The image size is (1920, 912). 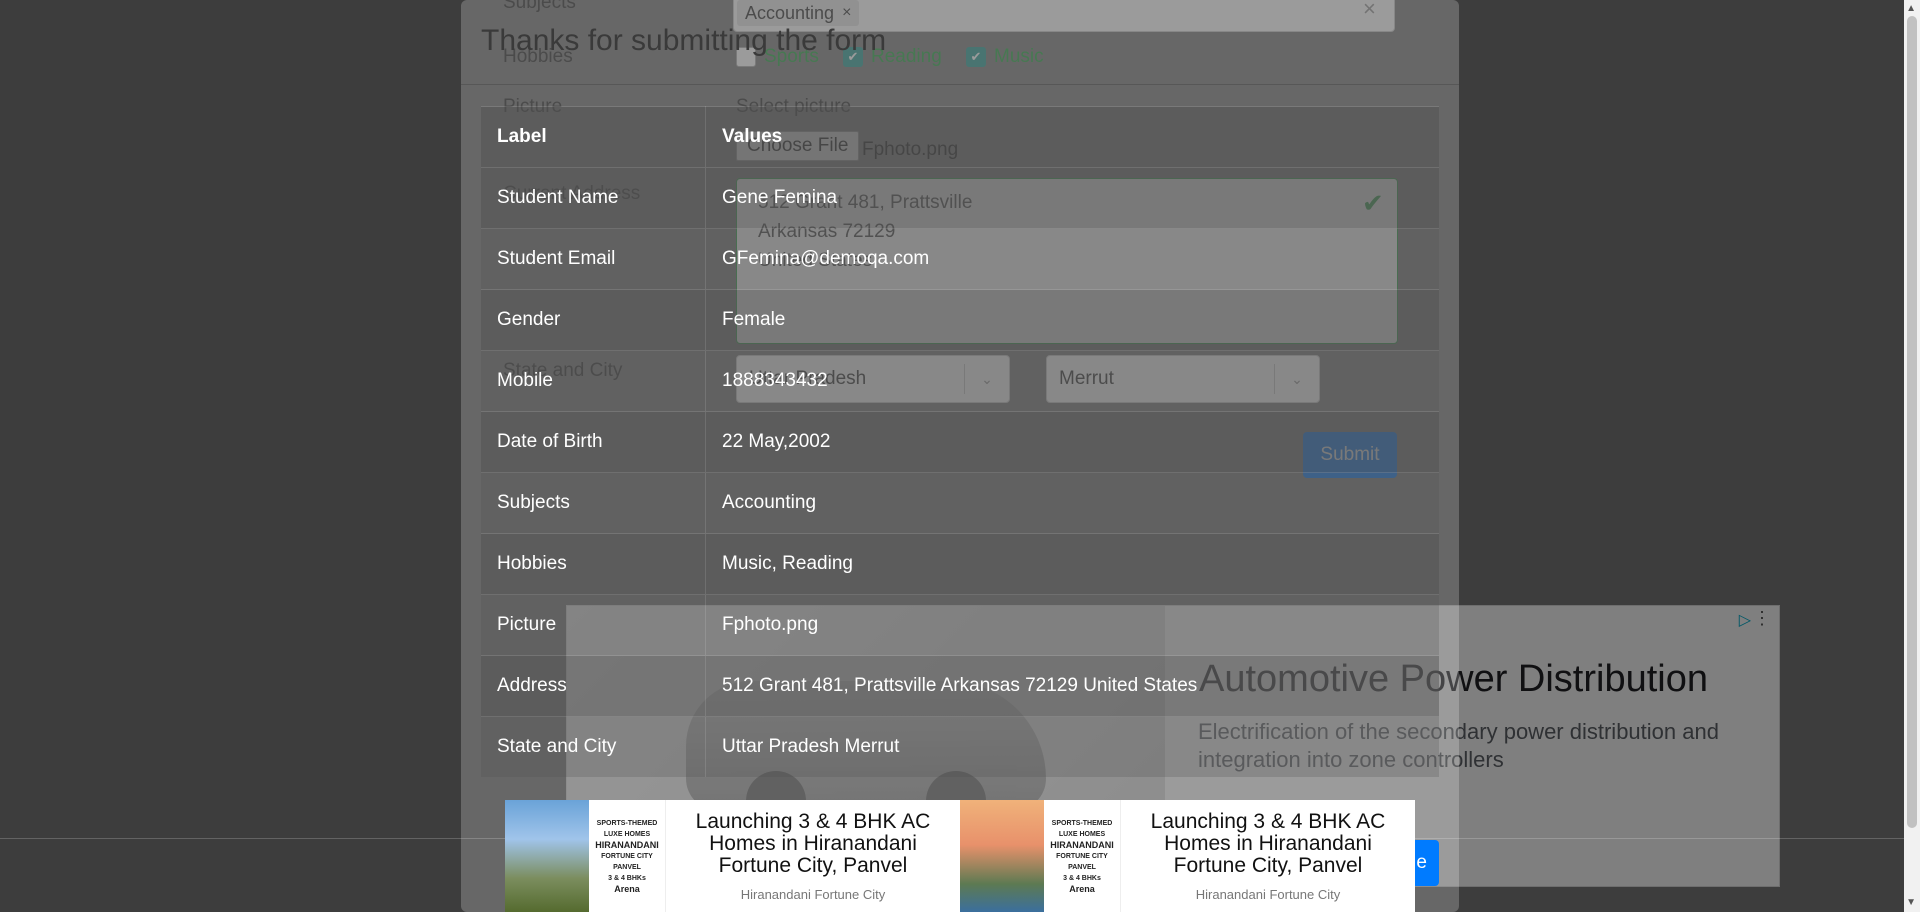 What do you see at coordinates (593, 746) in the screenshot?
I see `row-label: State and City` at bounding box center [593, 746].